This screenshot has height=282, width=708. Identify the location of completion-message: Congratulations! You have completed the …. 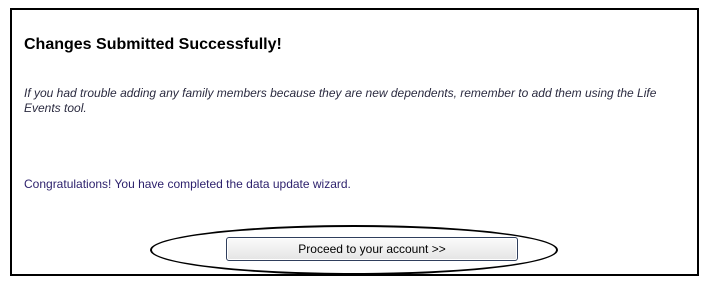
(187, 184).